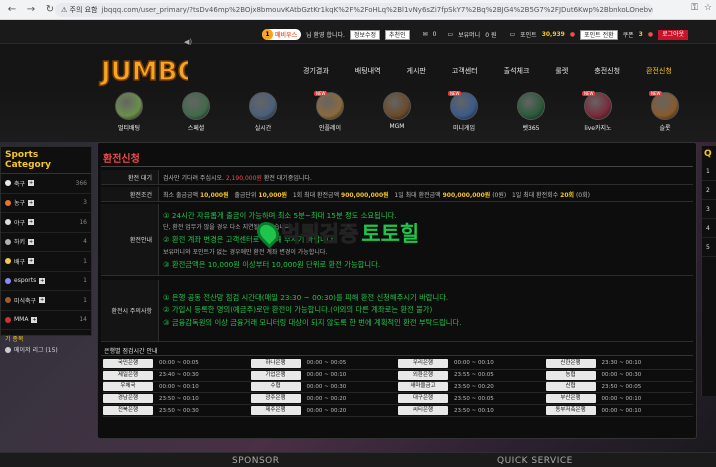 The width and height of the screenshot is (716, 467). I want to click on min-withdraw-label: 최소 출금금액, so click(181, 195).